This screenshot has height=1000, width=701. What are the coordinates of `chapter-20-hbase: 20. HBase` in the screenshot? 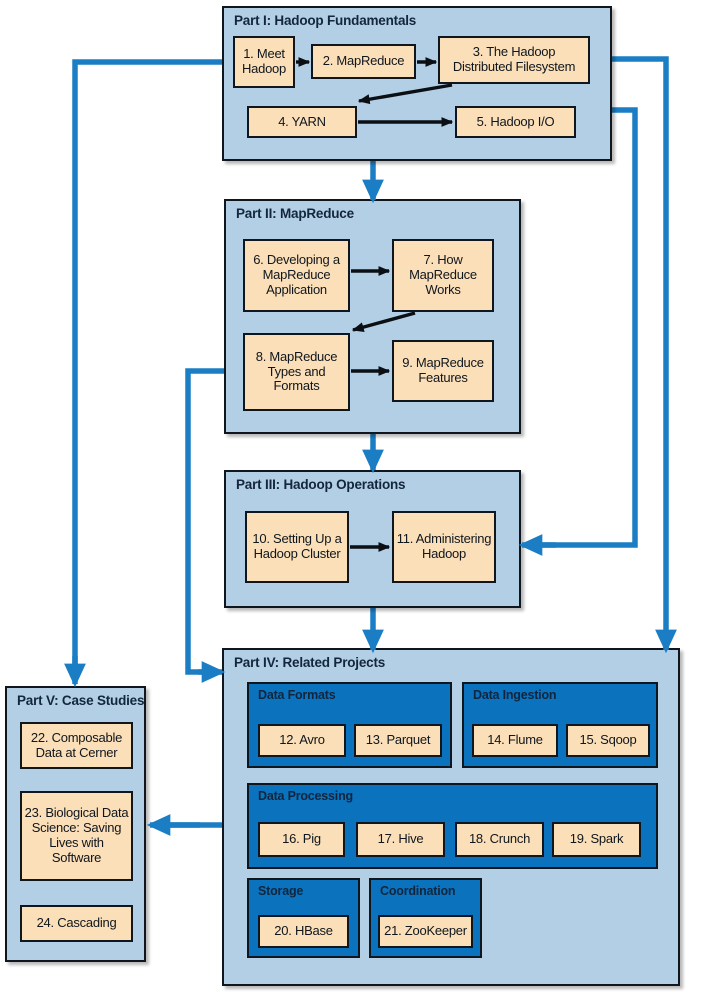 It's located at (303, 931).